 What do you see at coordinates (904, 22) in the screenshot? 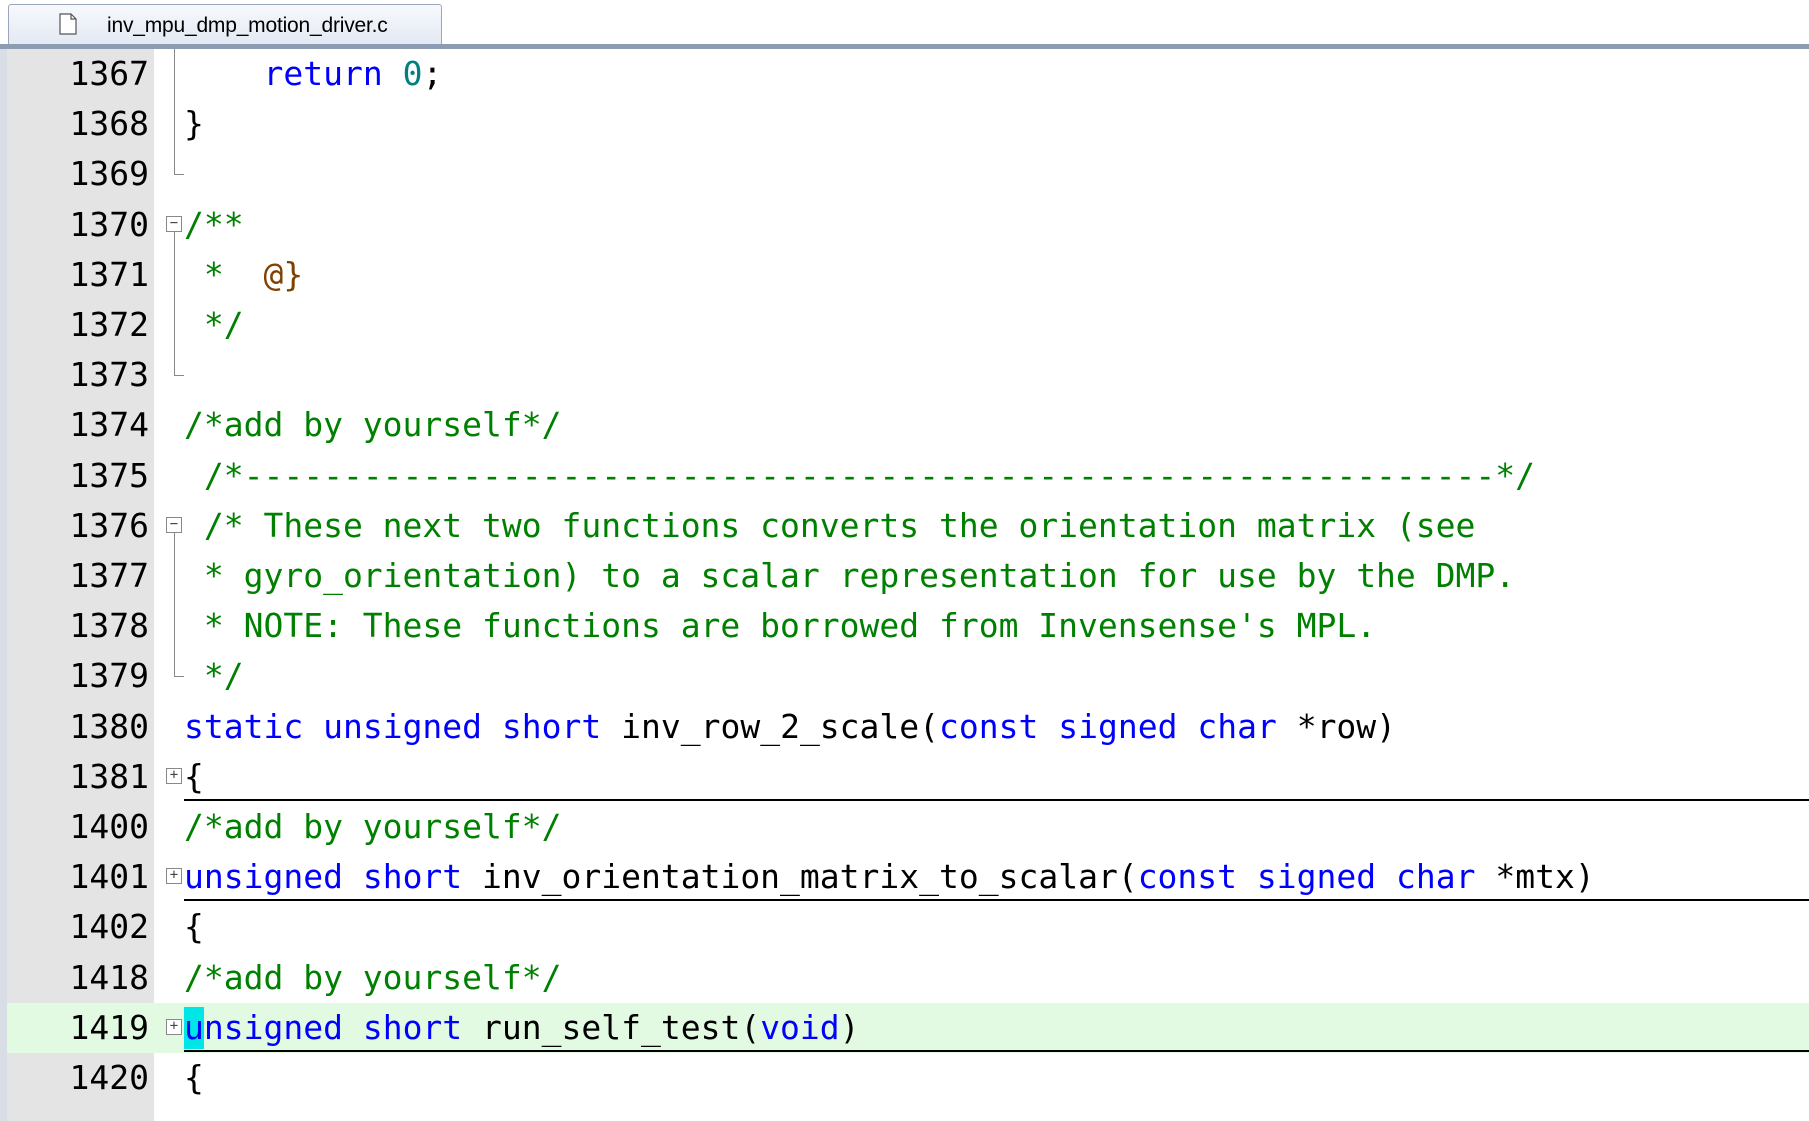
I see `tab-bar: inv_mpu_dmp_motion_driver.c` at bounding box center [904, 22].